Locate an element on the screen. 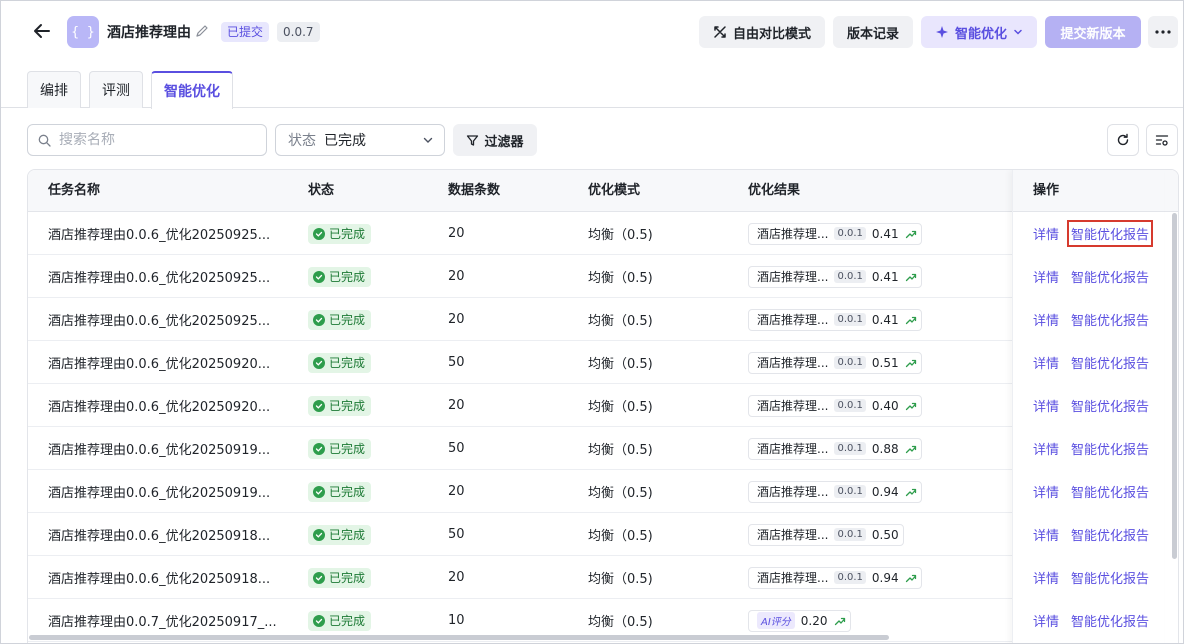  column-settings-button is located at coordinates (1162, 140).